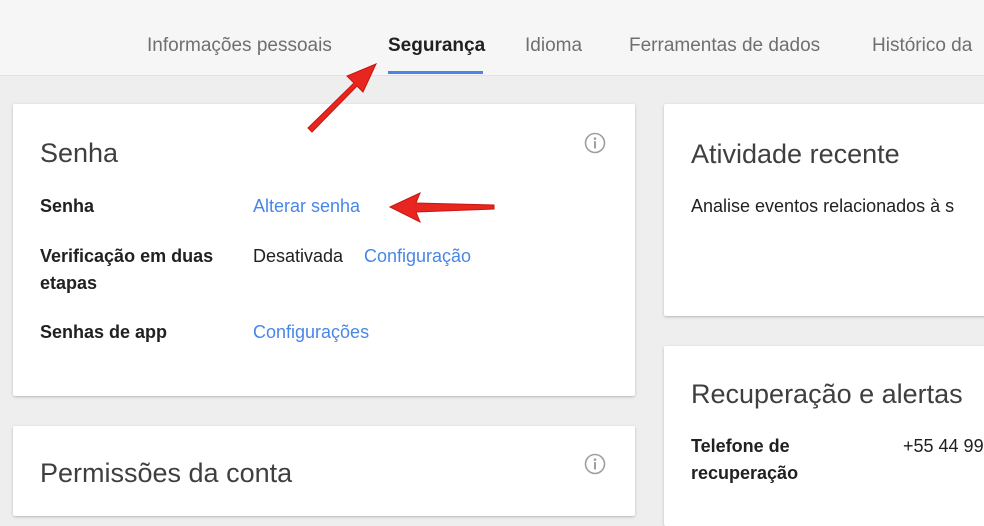  I want to click on two-step-status: Desativada, so click(298, 256).